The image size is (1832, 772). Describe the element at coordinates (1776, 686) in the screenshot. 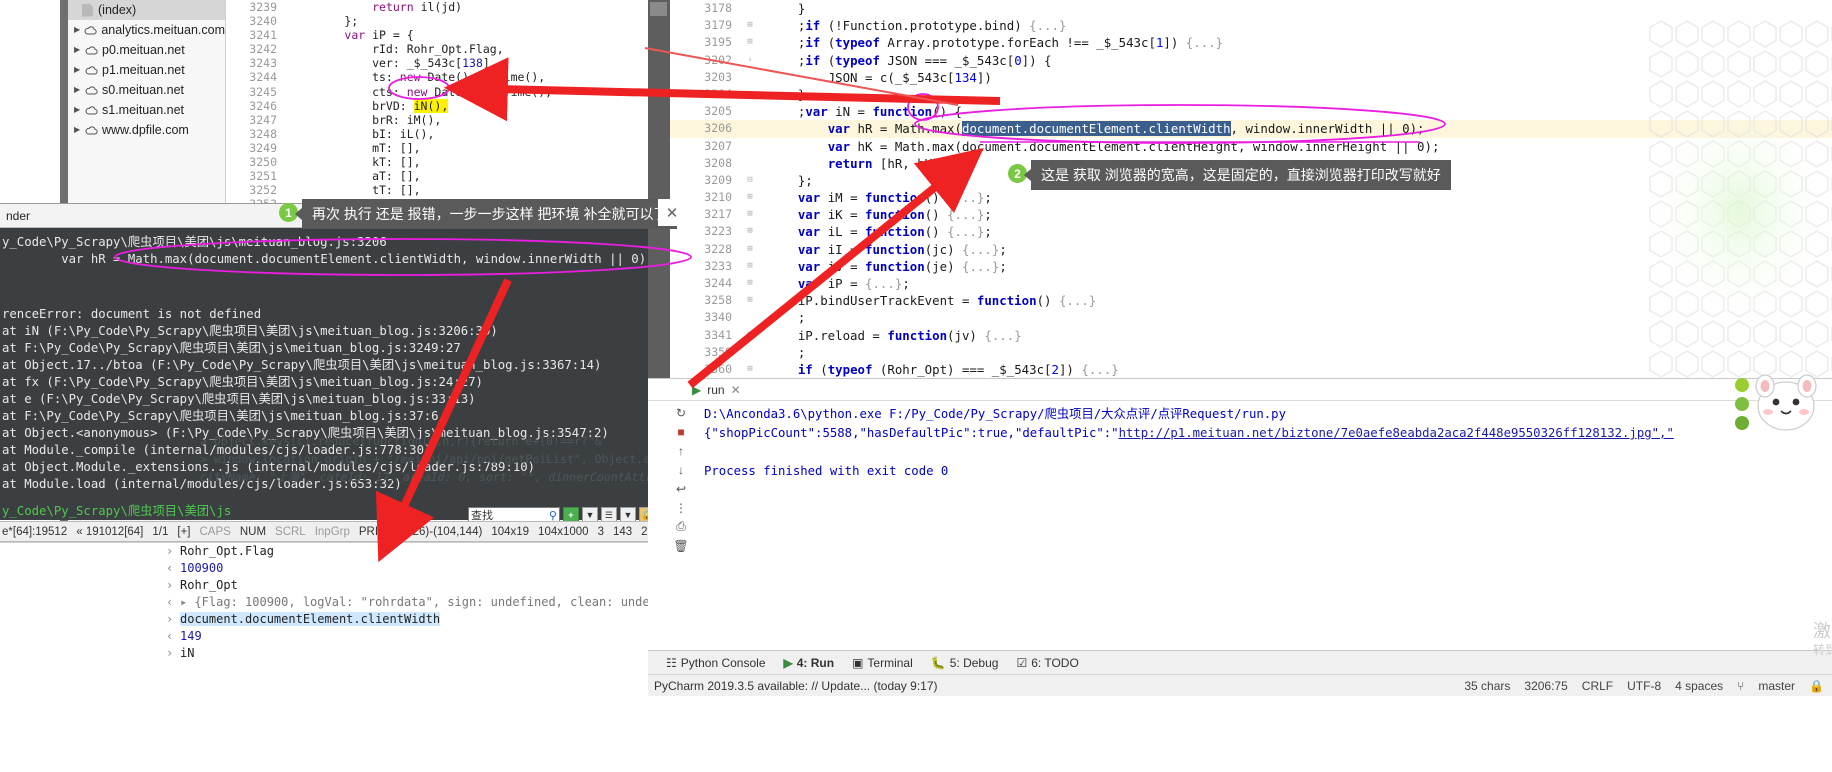

I see `statusbar-branch: master` at that location.